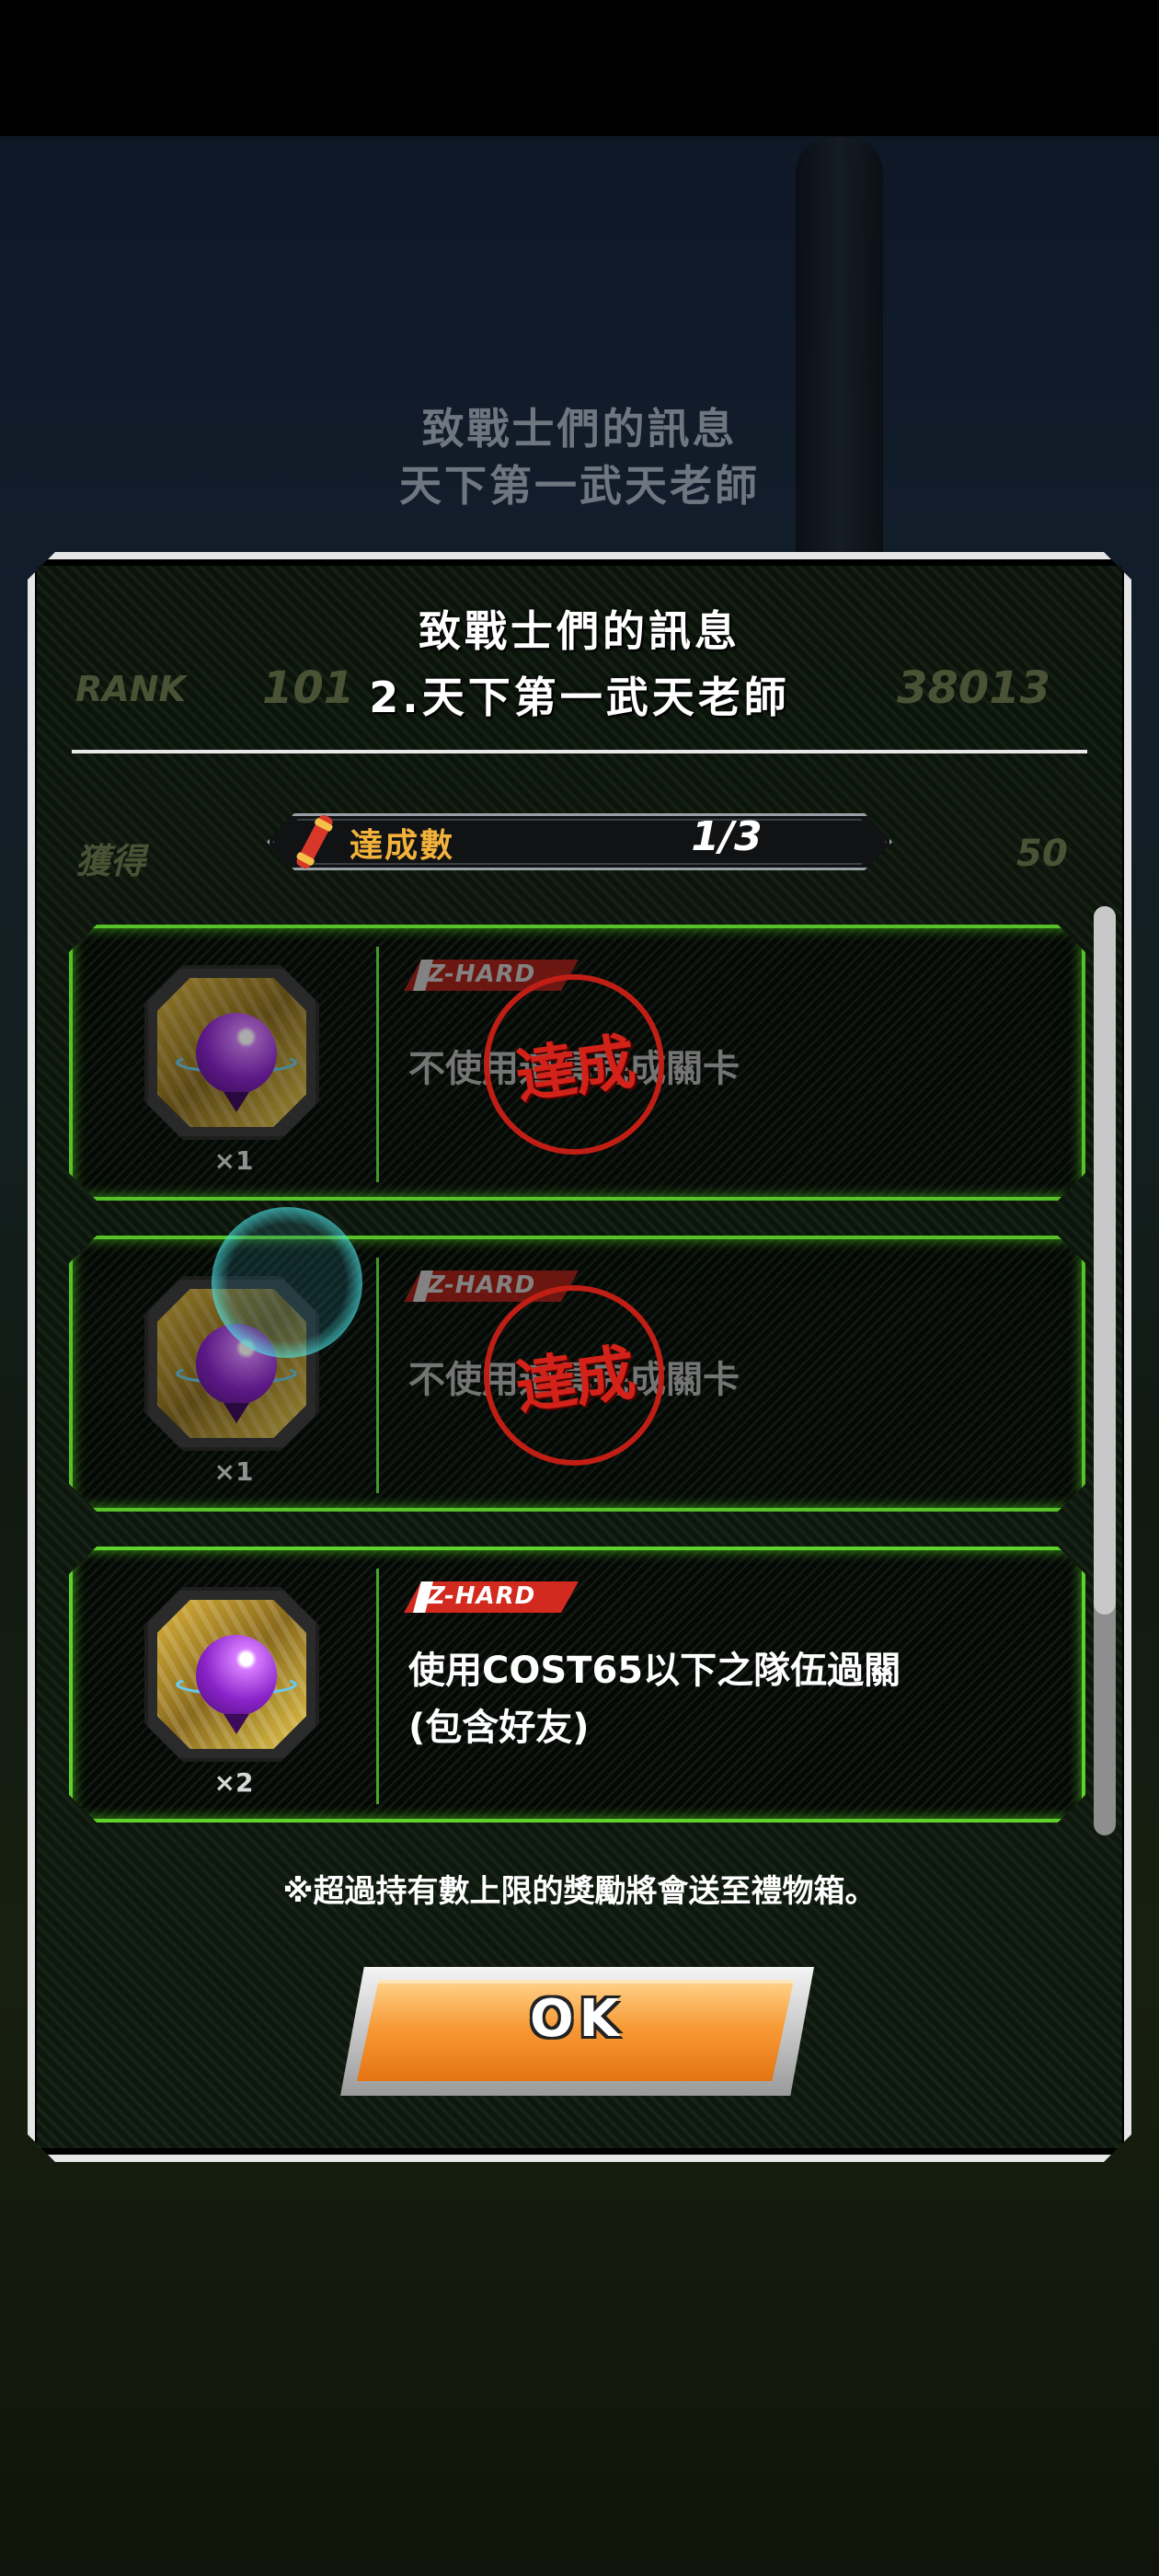 This screenshot has width=1159, height=2576. What do you see at coordinates (654, 1671) in the screenshot?
I see `mission-description-line1: 使用COST65以下之隊伍過關` at bounding box center [654, 1671].